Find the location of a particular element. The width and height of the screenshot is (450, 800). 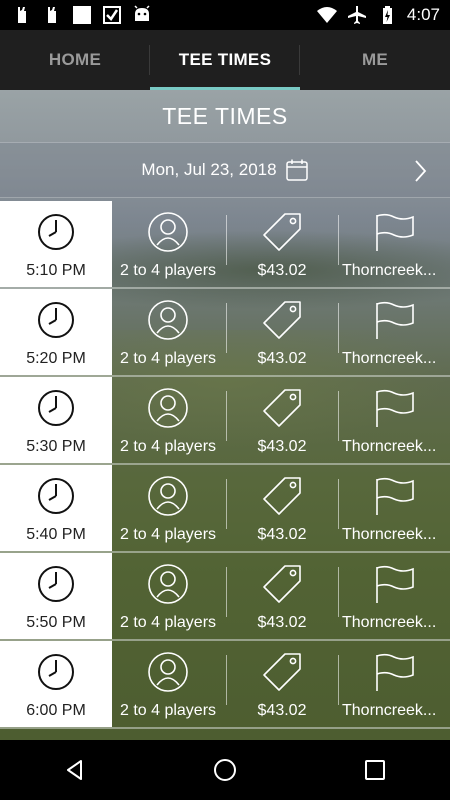

system-icons: 4:07 is located at coordinates (378, 15).